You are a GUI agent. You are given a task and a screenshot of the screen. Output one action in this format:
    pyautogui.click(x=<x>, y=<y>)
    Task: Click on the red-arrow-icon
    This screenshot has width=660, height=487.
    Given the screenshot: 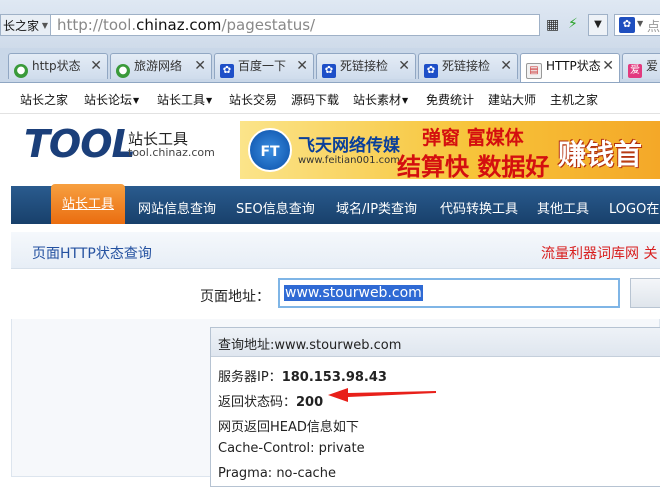 What is the action you would take?
    pyautogui.click(x=382, y=395)
    